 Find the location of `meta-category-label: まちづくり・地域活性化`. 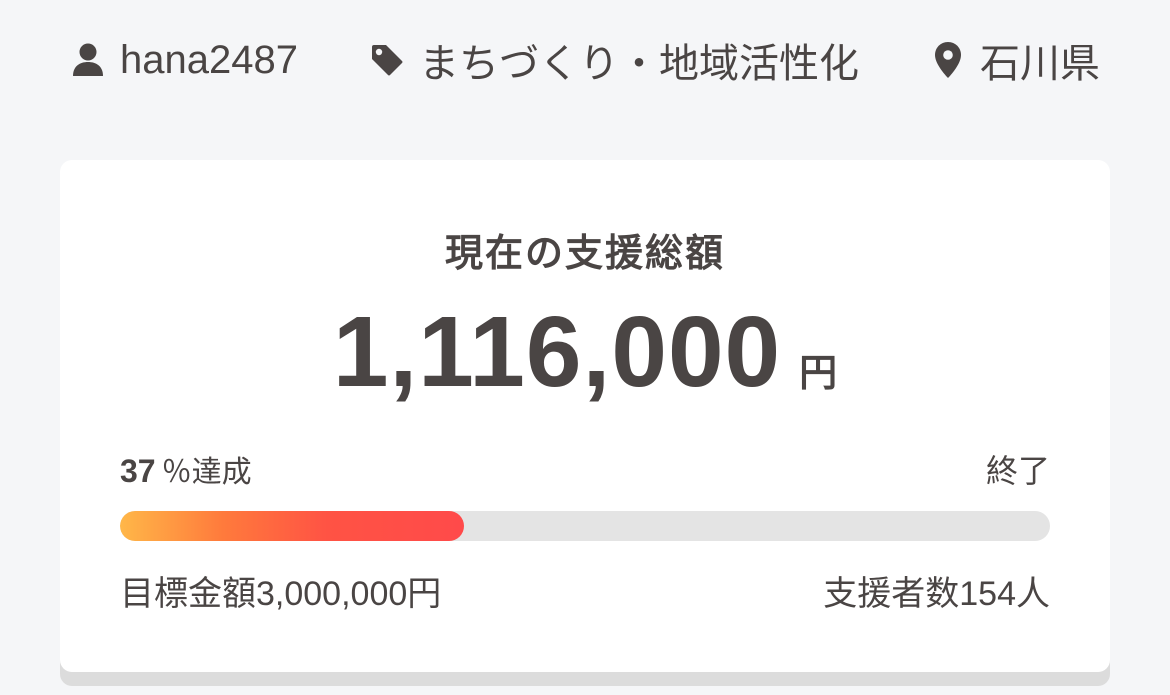

meta-category-label: まちづくり・地域活性化 is located at coordinates (638, 64).